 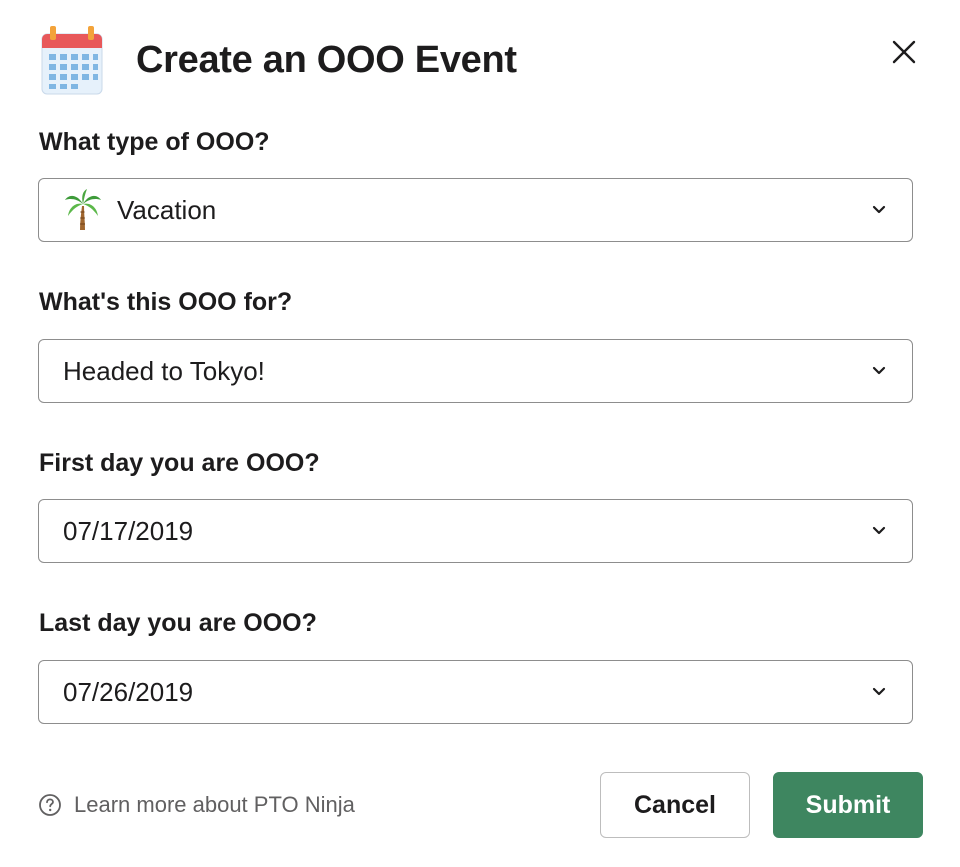 What do you see at coordinates (83, 209) in the screenshot?
I see `palm-tree-icon` at bounding box center [83, 209].